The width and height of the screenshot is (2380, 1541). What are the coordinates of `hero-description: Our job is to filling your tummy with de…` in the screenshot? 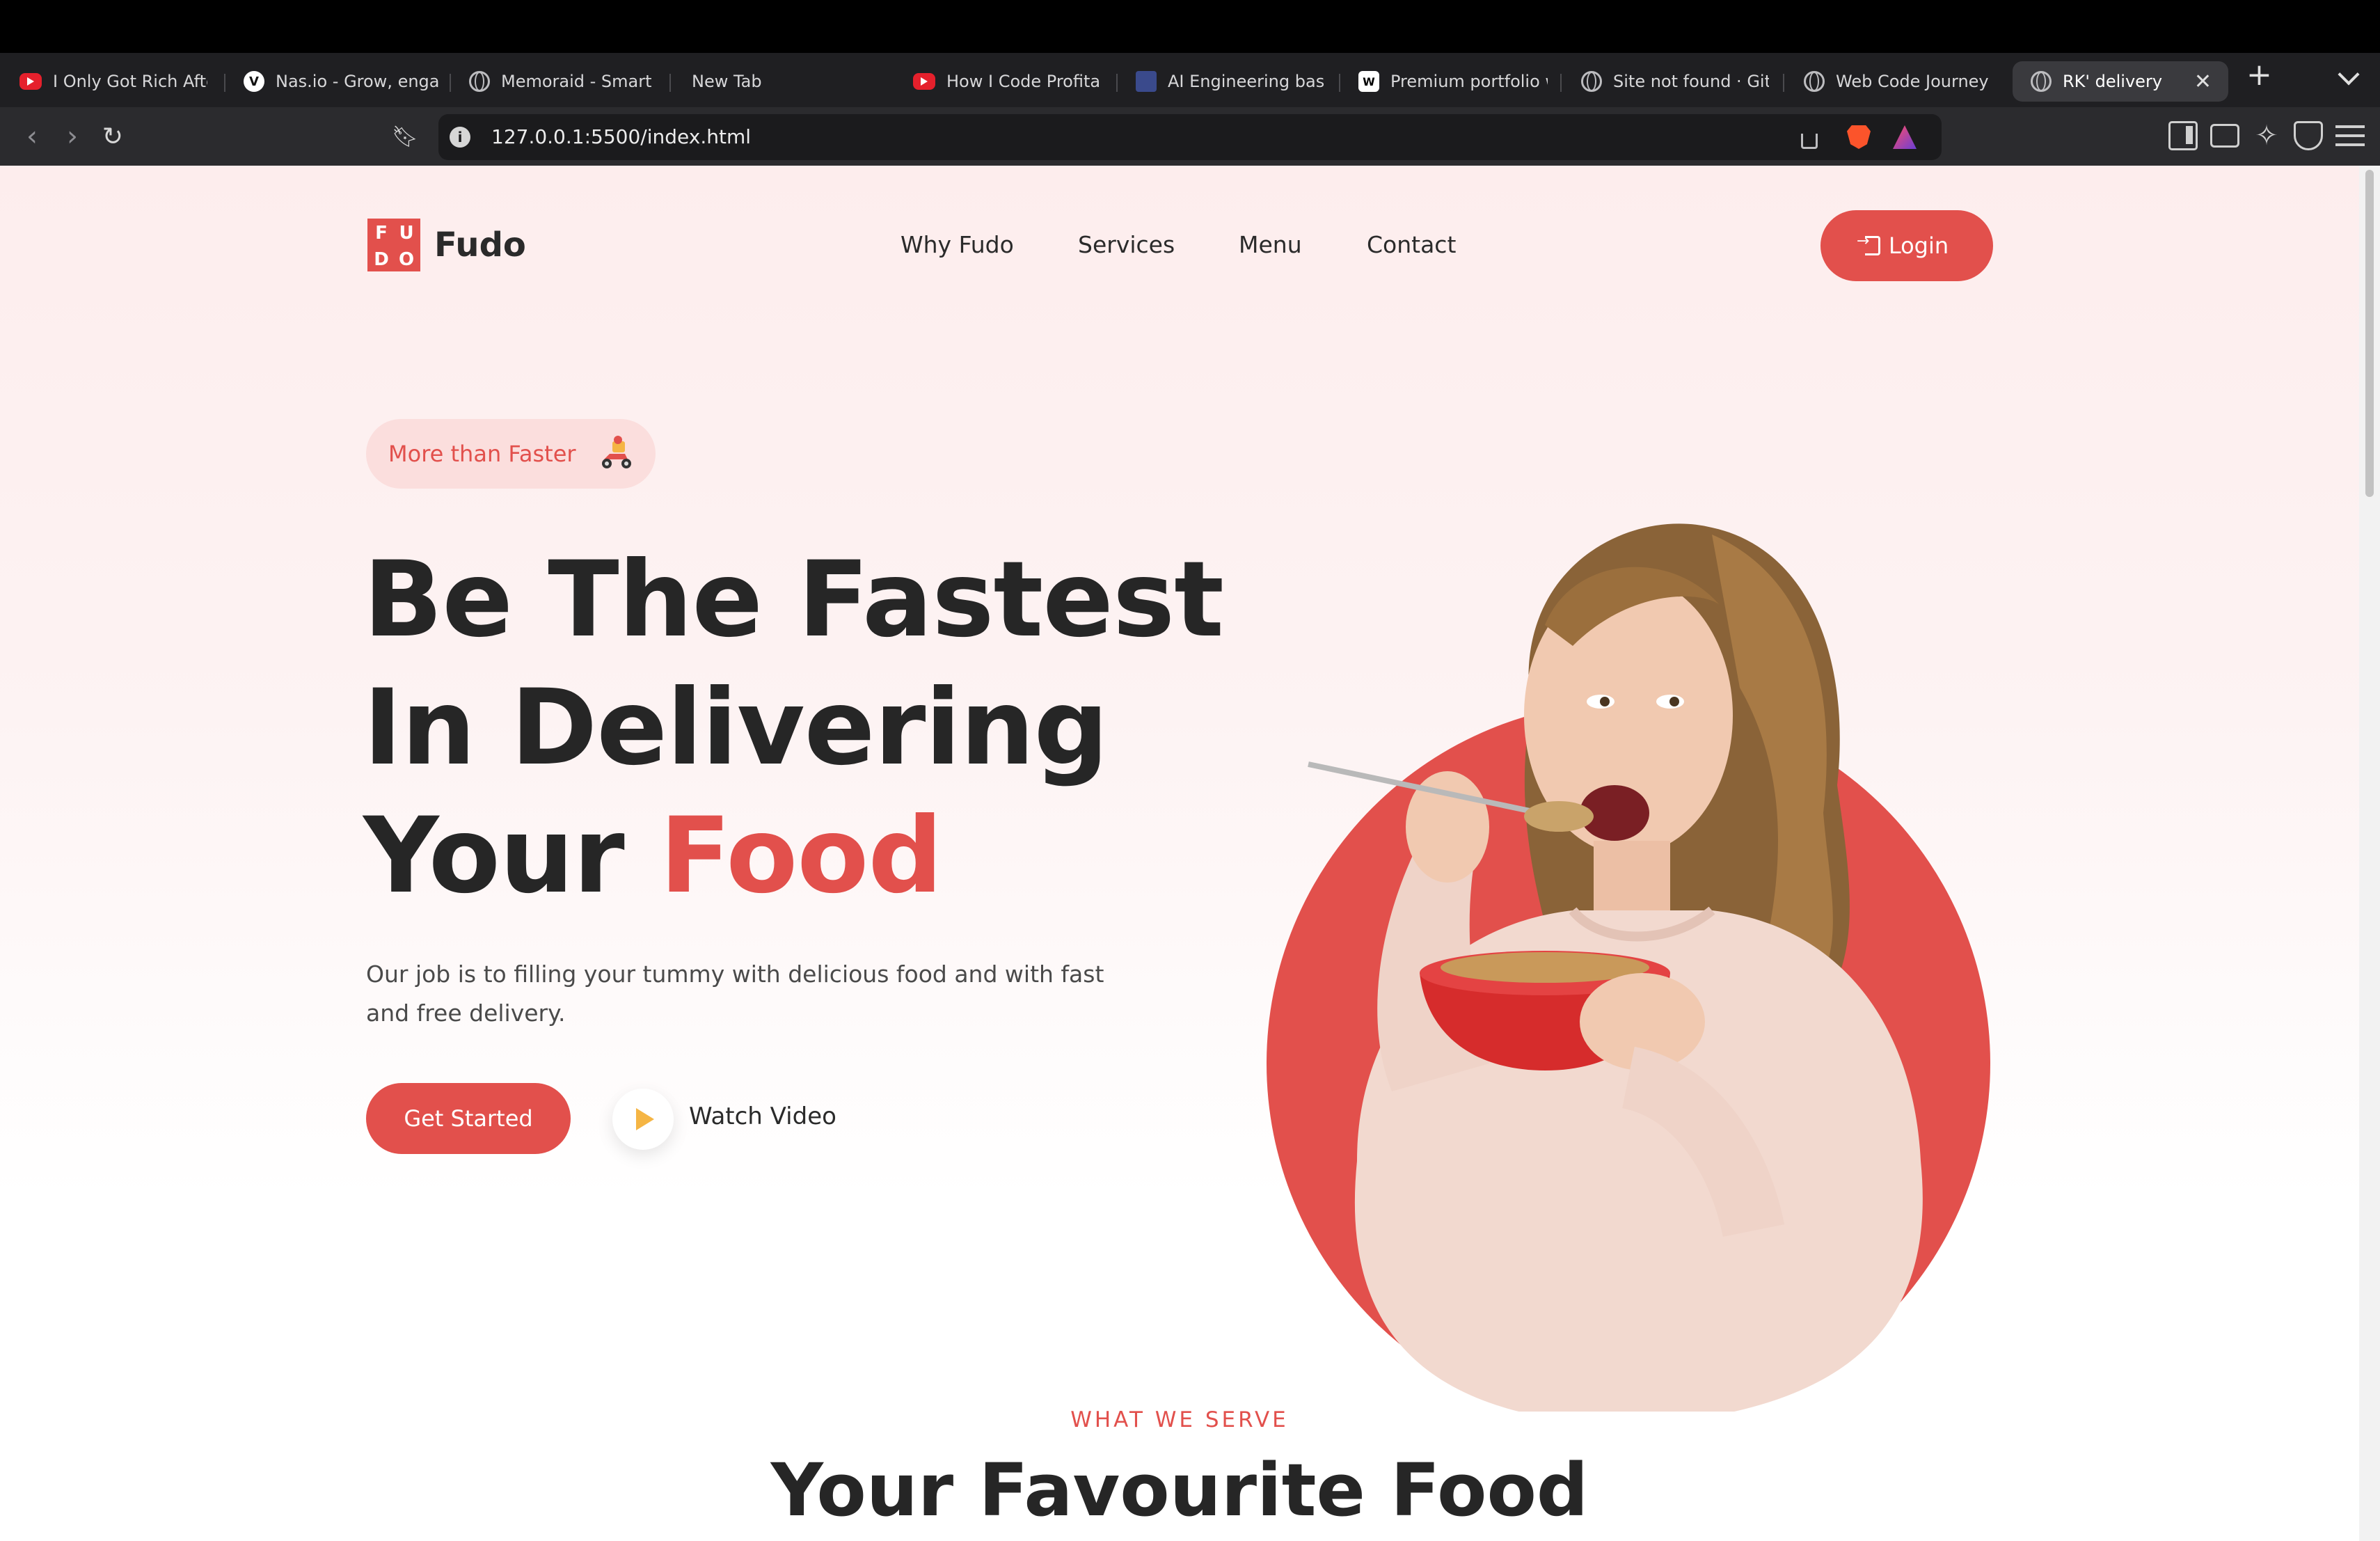 It's located at (735, 994).